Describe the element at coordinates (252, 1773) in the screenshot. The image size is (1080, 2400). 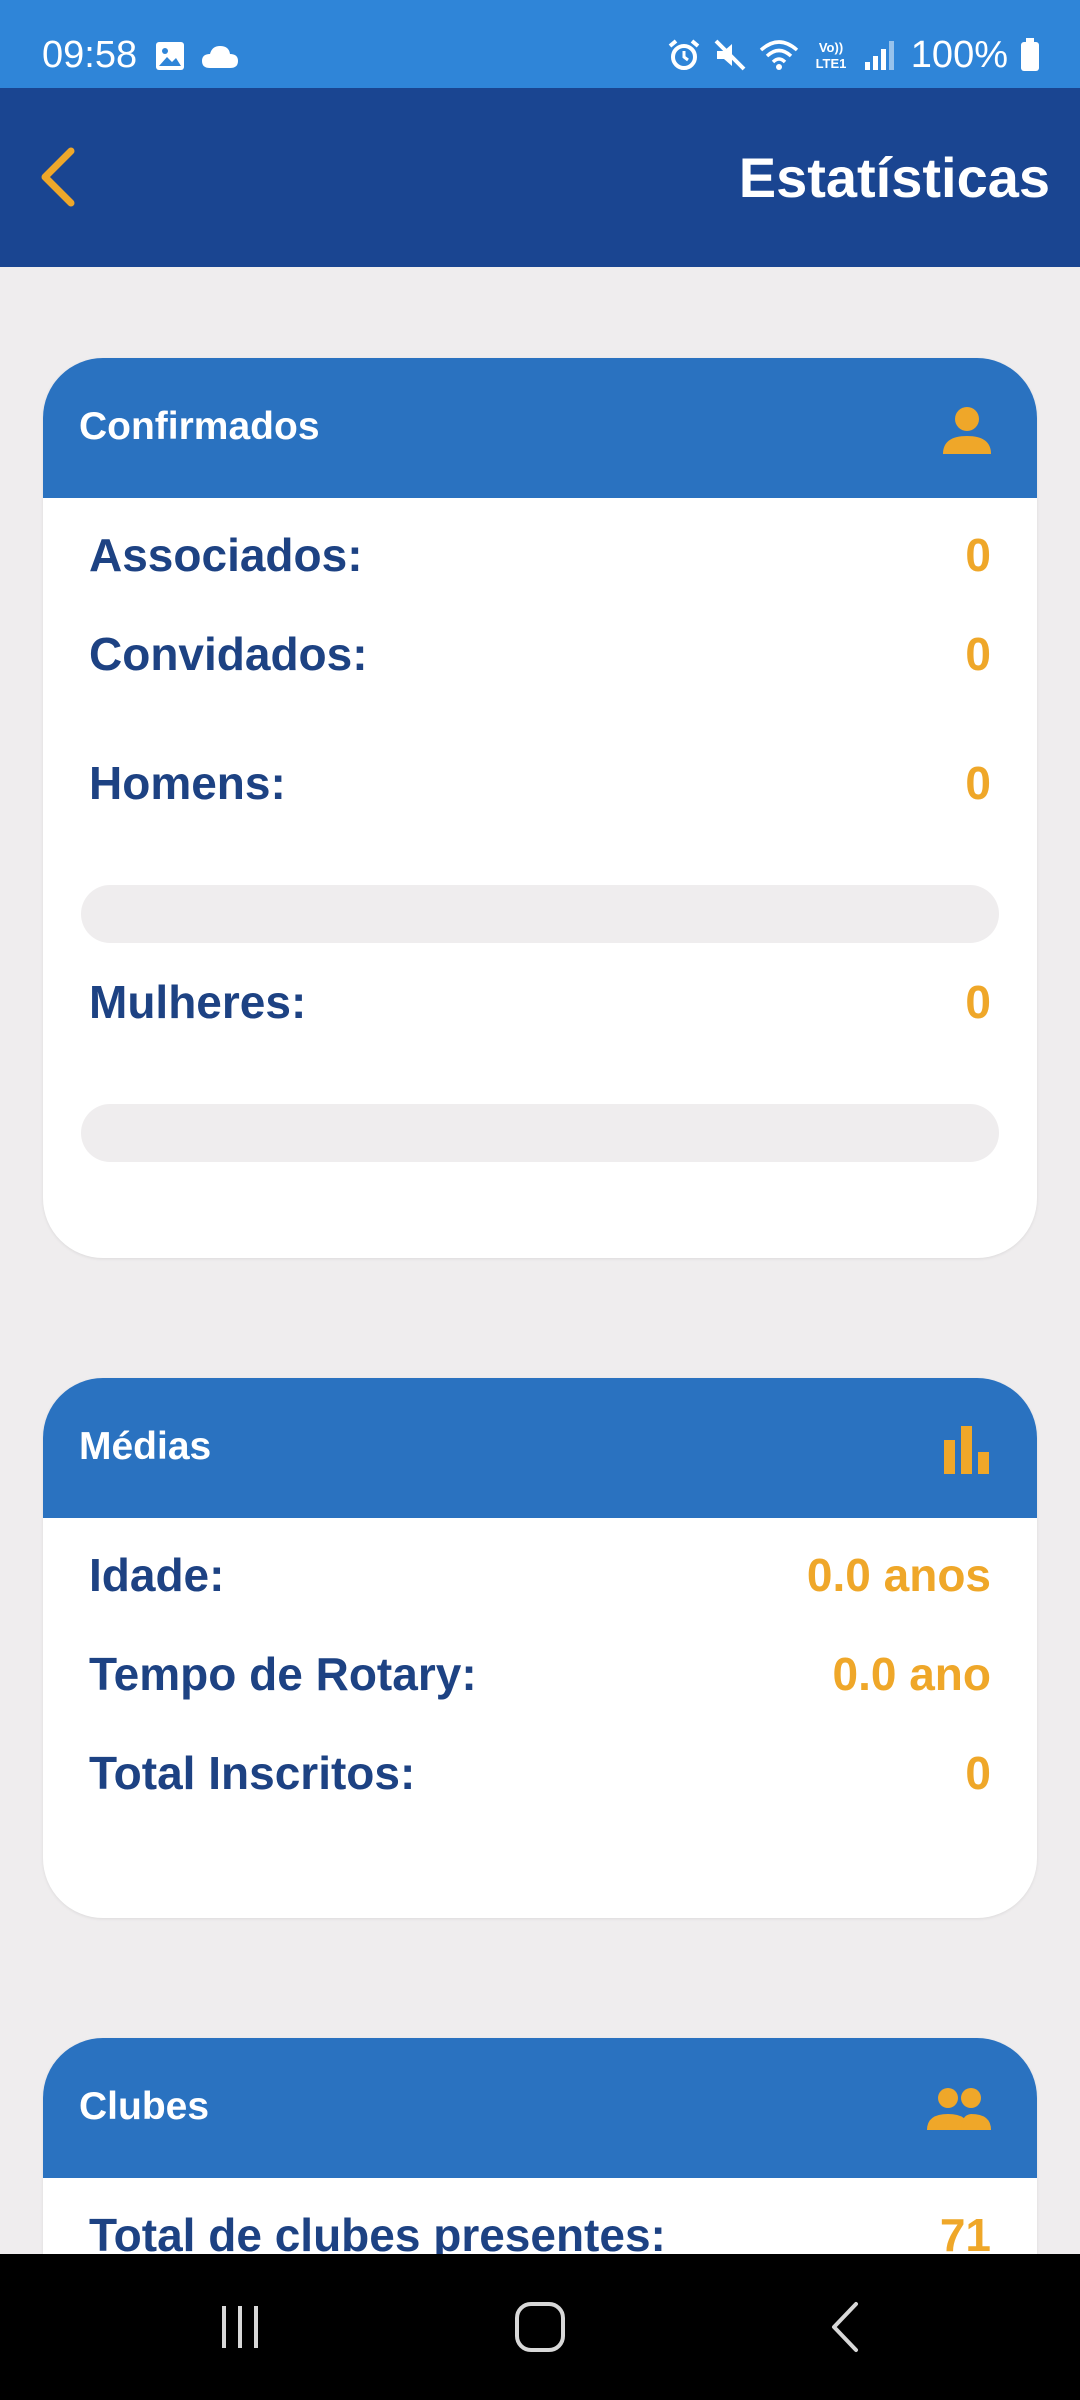
I see `total-inscritos-label: Total Inscritos:` at that location.